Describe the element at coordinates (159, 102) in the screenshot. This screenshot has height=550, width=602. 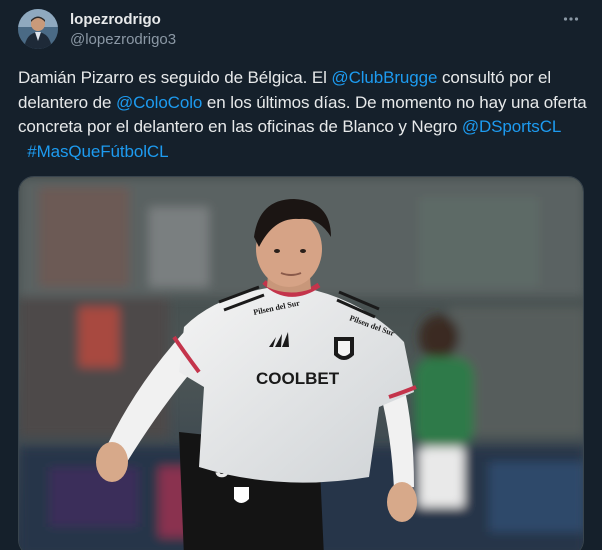
I see `mention-colocolo: @ColoColo` at that location.